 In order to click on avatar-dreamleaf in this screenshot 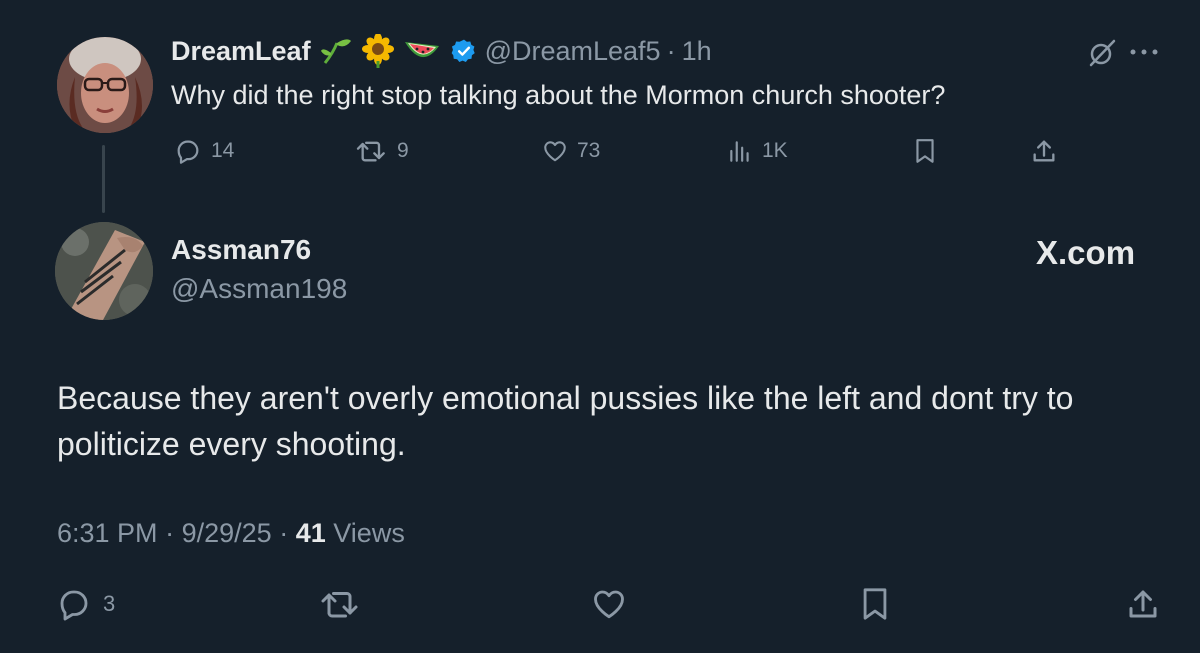, I will do `click(105, 85)`.